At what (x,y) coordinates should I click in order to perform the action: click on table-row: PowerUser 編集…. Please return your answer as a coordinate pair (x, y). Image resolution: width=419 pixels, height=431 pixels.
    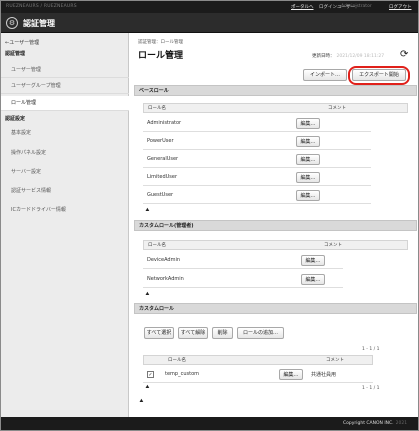
    Looking at the image, I should click on (257, 141).